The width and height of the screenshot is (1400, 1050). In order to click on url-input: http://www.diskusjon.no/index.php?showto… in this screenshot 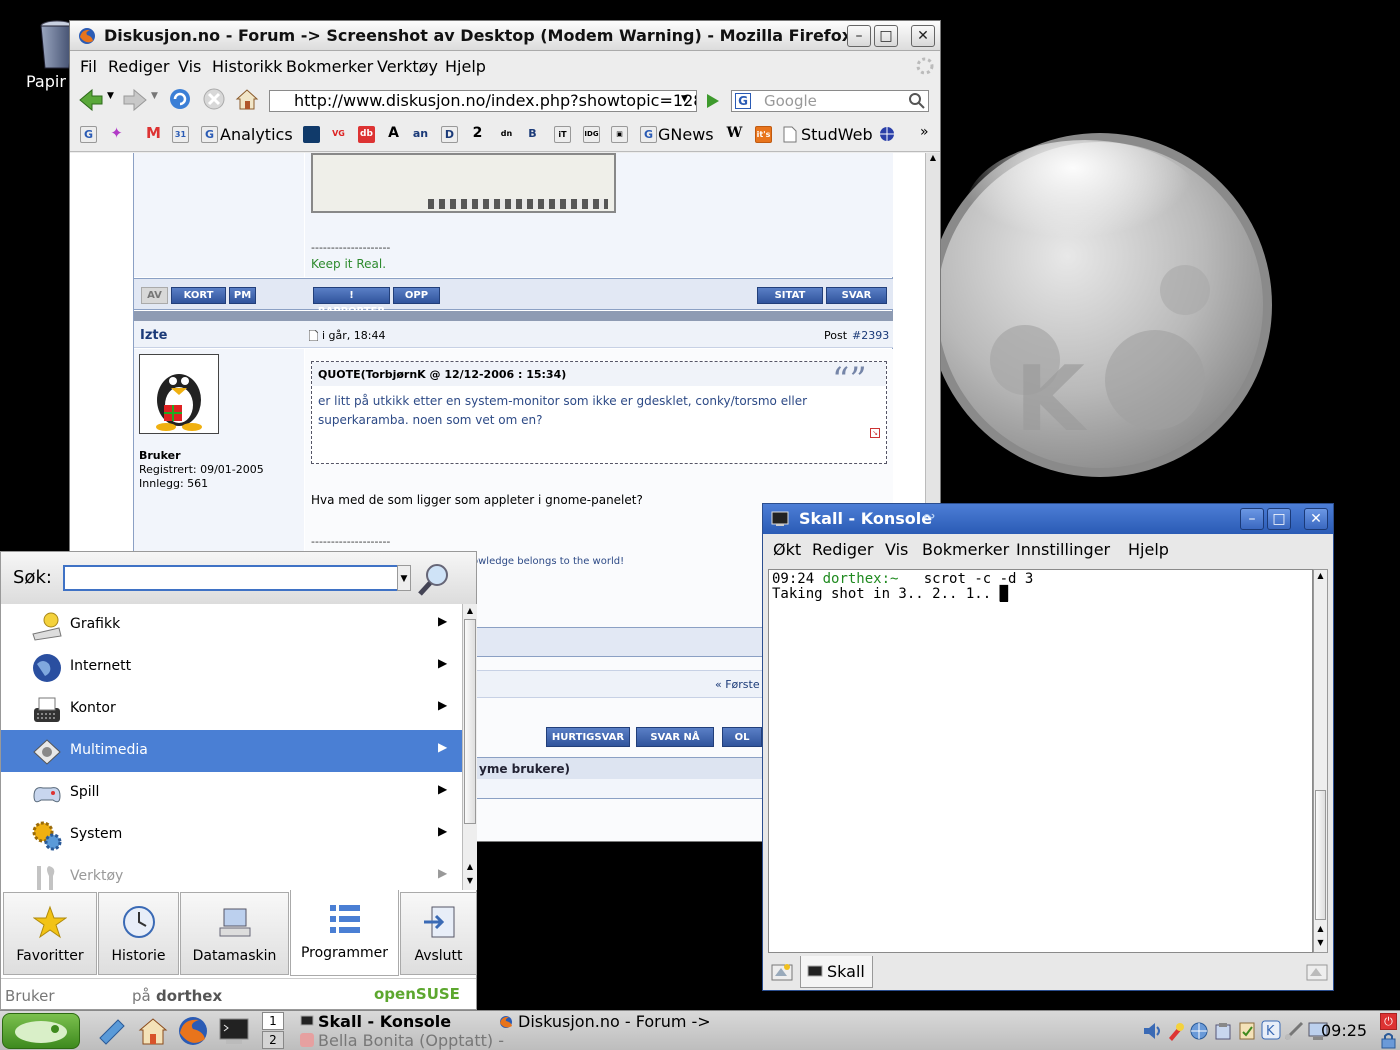, I will do `click(483, 101)`.